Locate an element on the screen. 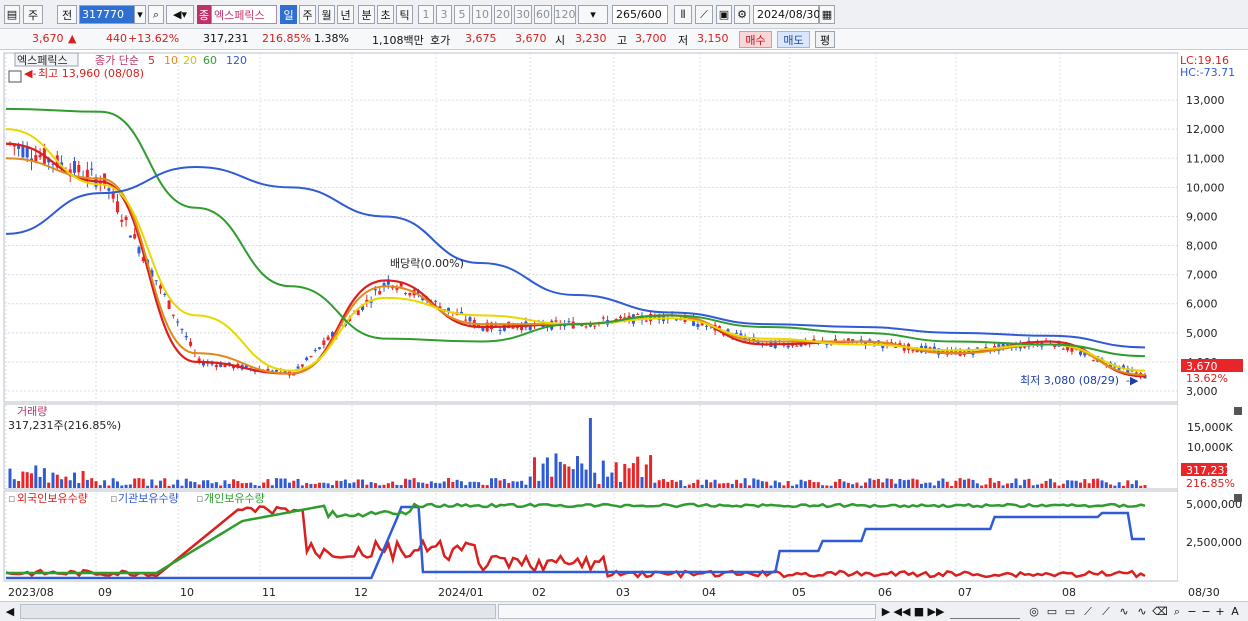 This screenshot has width=1248, height=621. stock-code-input: 317770 is located at coordinates (107, 14).